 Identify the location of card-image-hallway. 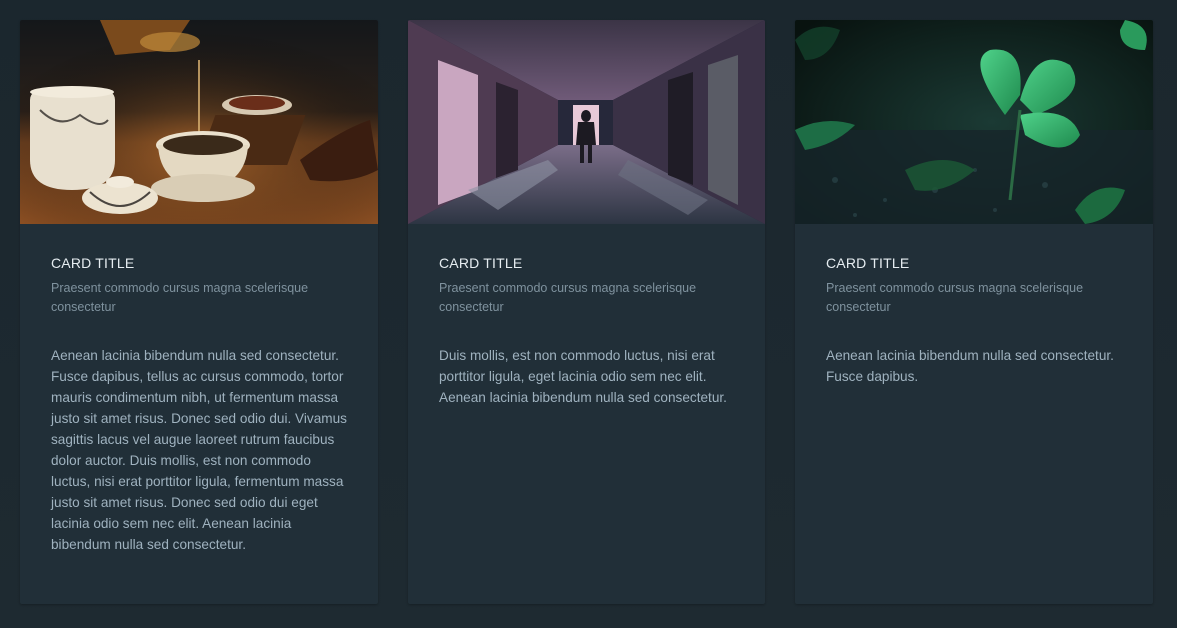
(586, 122).